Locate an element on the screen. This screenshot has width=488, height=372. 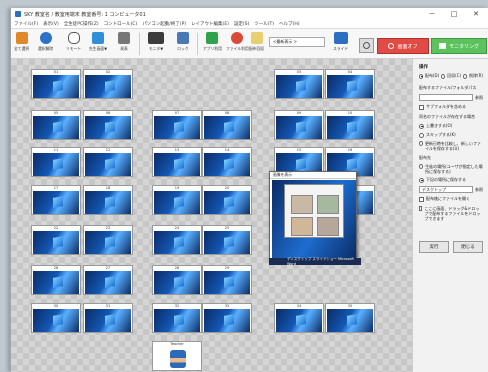
student-pc: 08 is located at coordinates (227, 125).